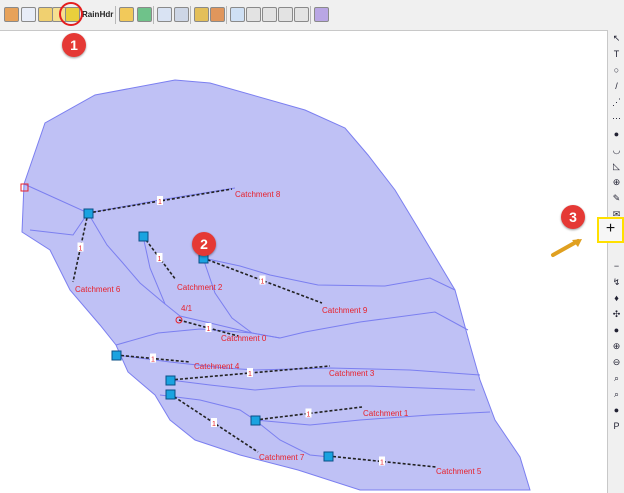 The width and height of the screenshot is (624, 493). I want to click on step-badge-2: 2, so click(204, 244).